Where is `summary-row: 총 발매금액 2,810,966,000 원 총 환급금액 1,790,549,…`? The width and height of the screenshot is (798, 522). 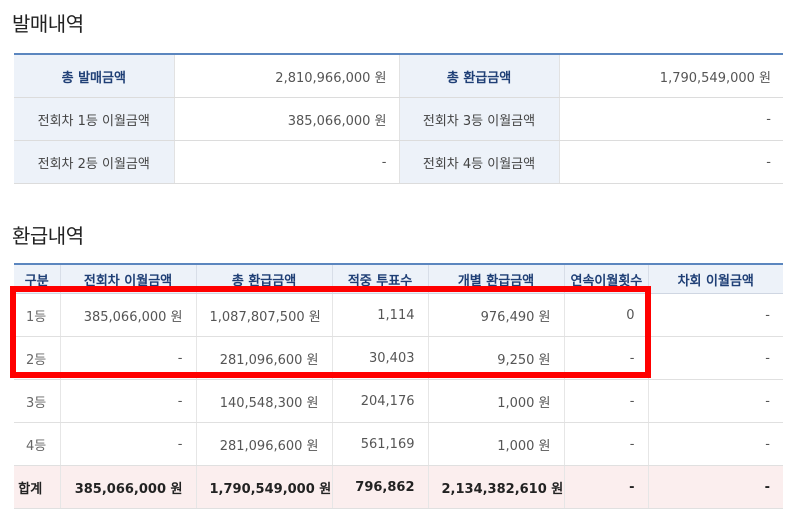
summary-row: 총 발매금액 2,810,966,000 원 총 환급금액 1,790,549,… is located at coordinates (398, 76).